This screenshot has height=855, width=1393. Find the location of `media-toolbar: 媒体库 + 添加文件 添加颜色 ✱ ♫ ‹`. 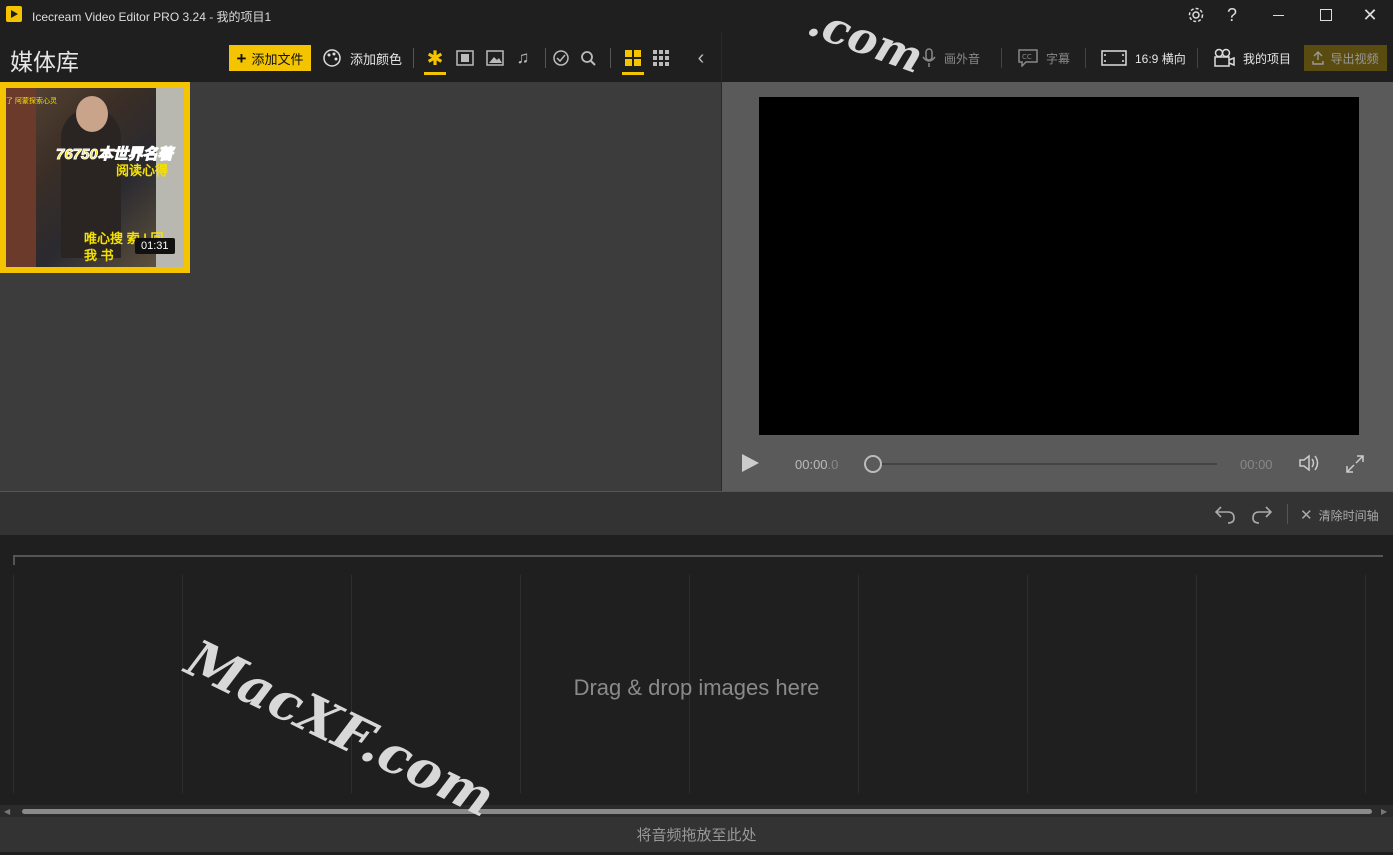

media-toolbar: 媒体库 + 添加文件 添加颜色 ✱ ♫ ‹ is located at coordinates (360, 57).